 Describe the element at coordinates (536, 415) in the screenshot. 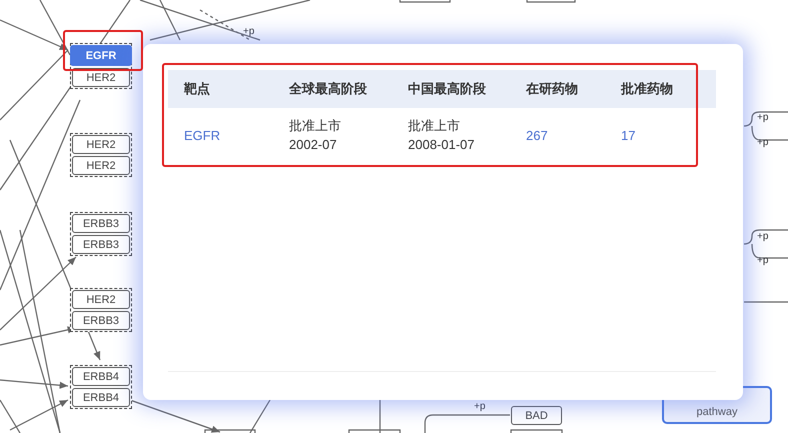

I see `protein-node: BAD` at that location.